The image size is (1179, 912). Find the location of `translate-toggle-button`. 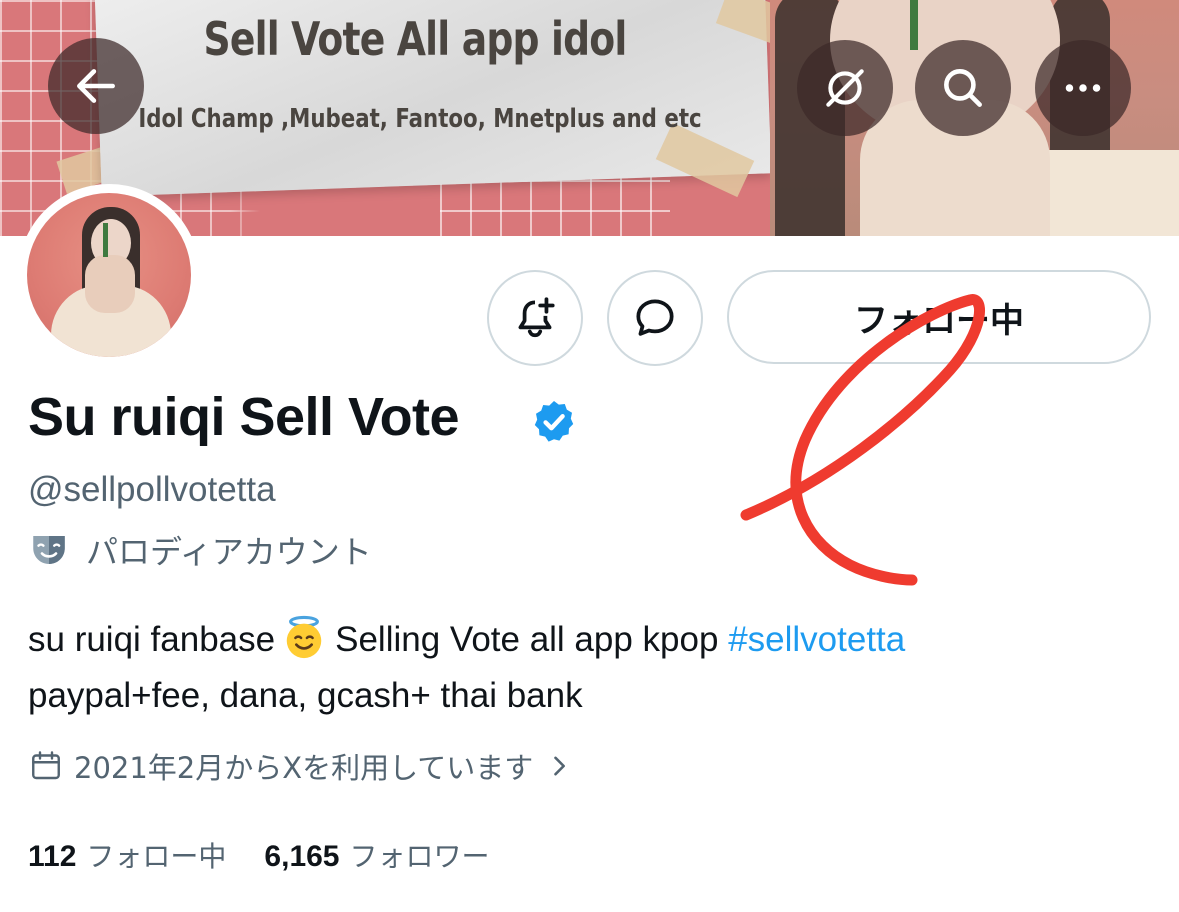

translate-toggle-button is located at coordinates (845, 88).